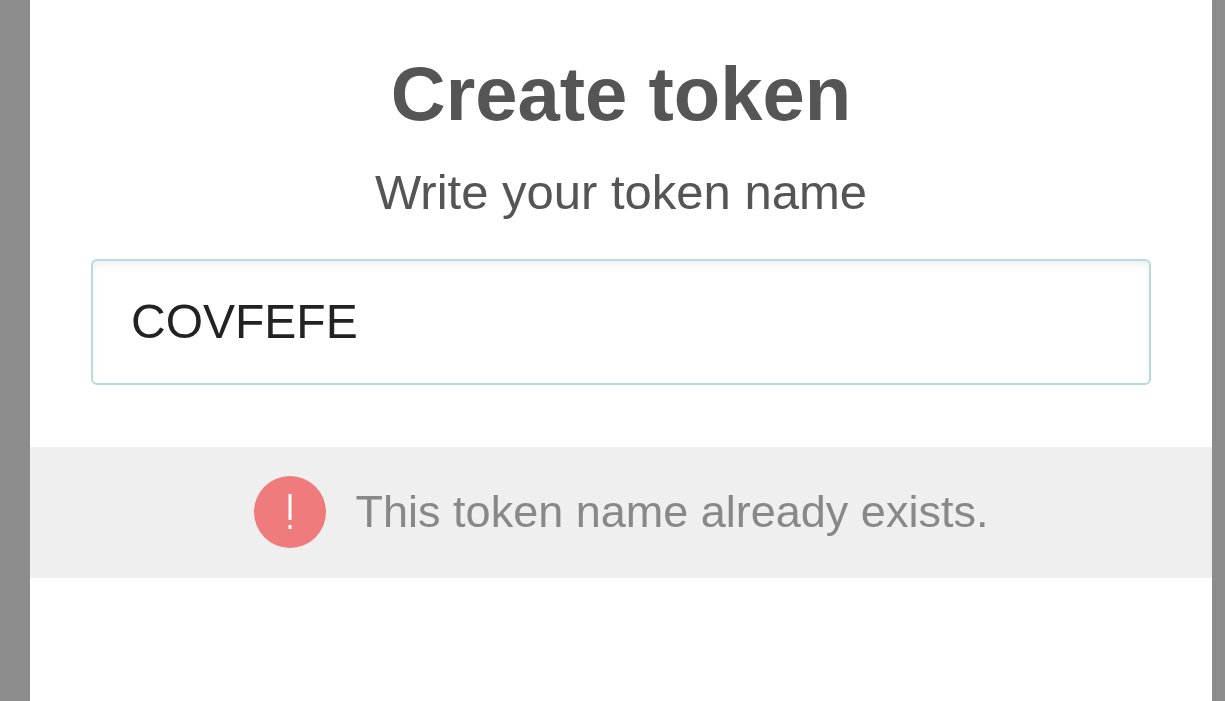 Image resolution: width=1225 pixels, height=701 pixels. Describe the element at coordinates (289, 512) in the screenshot. I see `error-icon` at that location.